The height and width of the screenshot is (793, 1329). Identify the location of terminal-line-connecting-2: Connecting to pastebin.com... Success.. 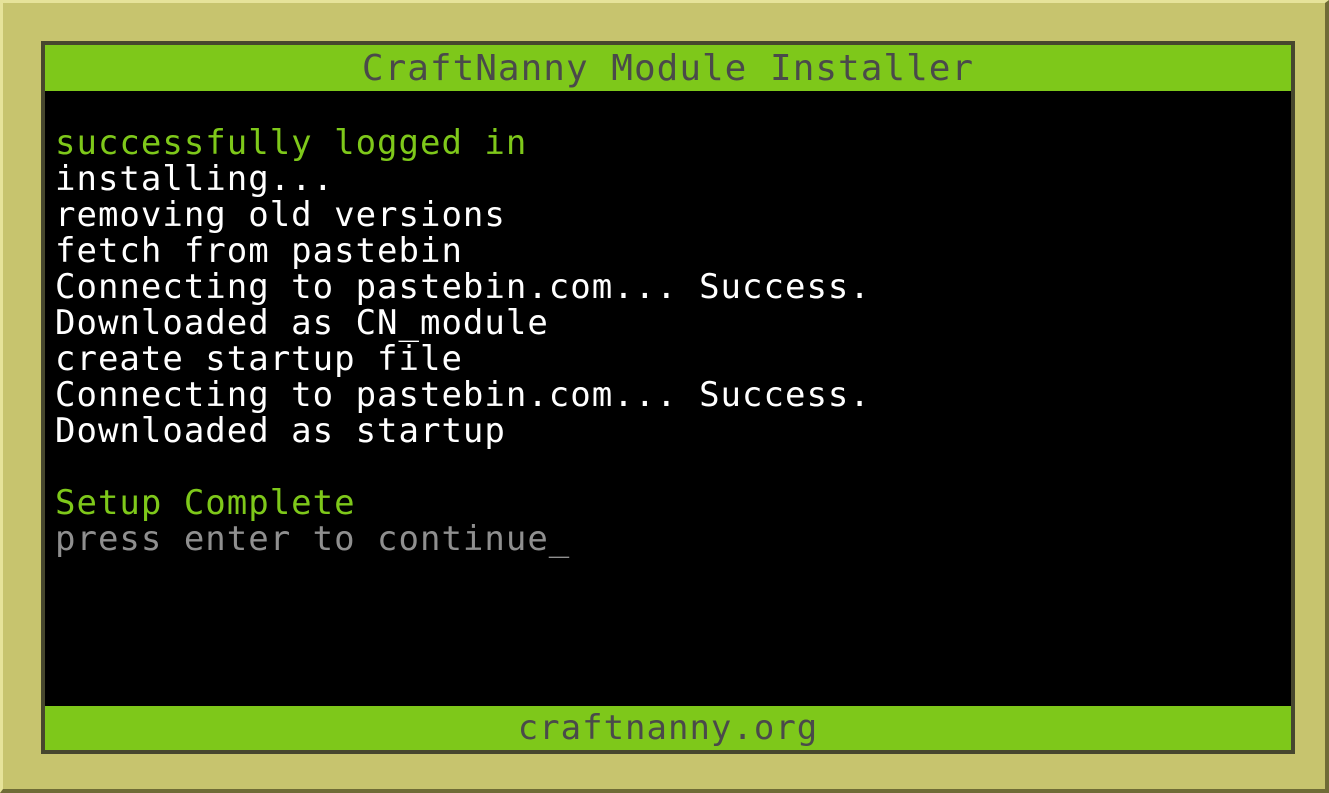
(463, 395).